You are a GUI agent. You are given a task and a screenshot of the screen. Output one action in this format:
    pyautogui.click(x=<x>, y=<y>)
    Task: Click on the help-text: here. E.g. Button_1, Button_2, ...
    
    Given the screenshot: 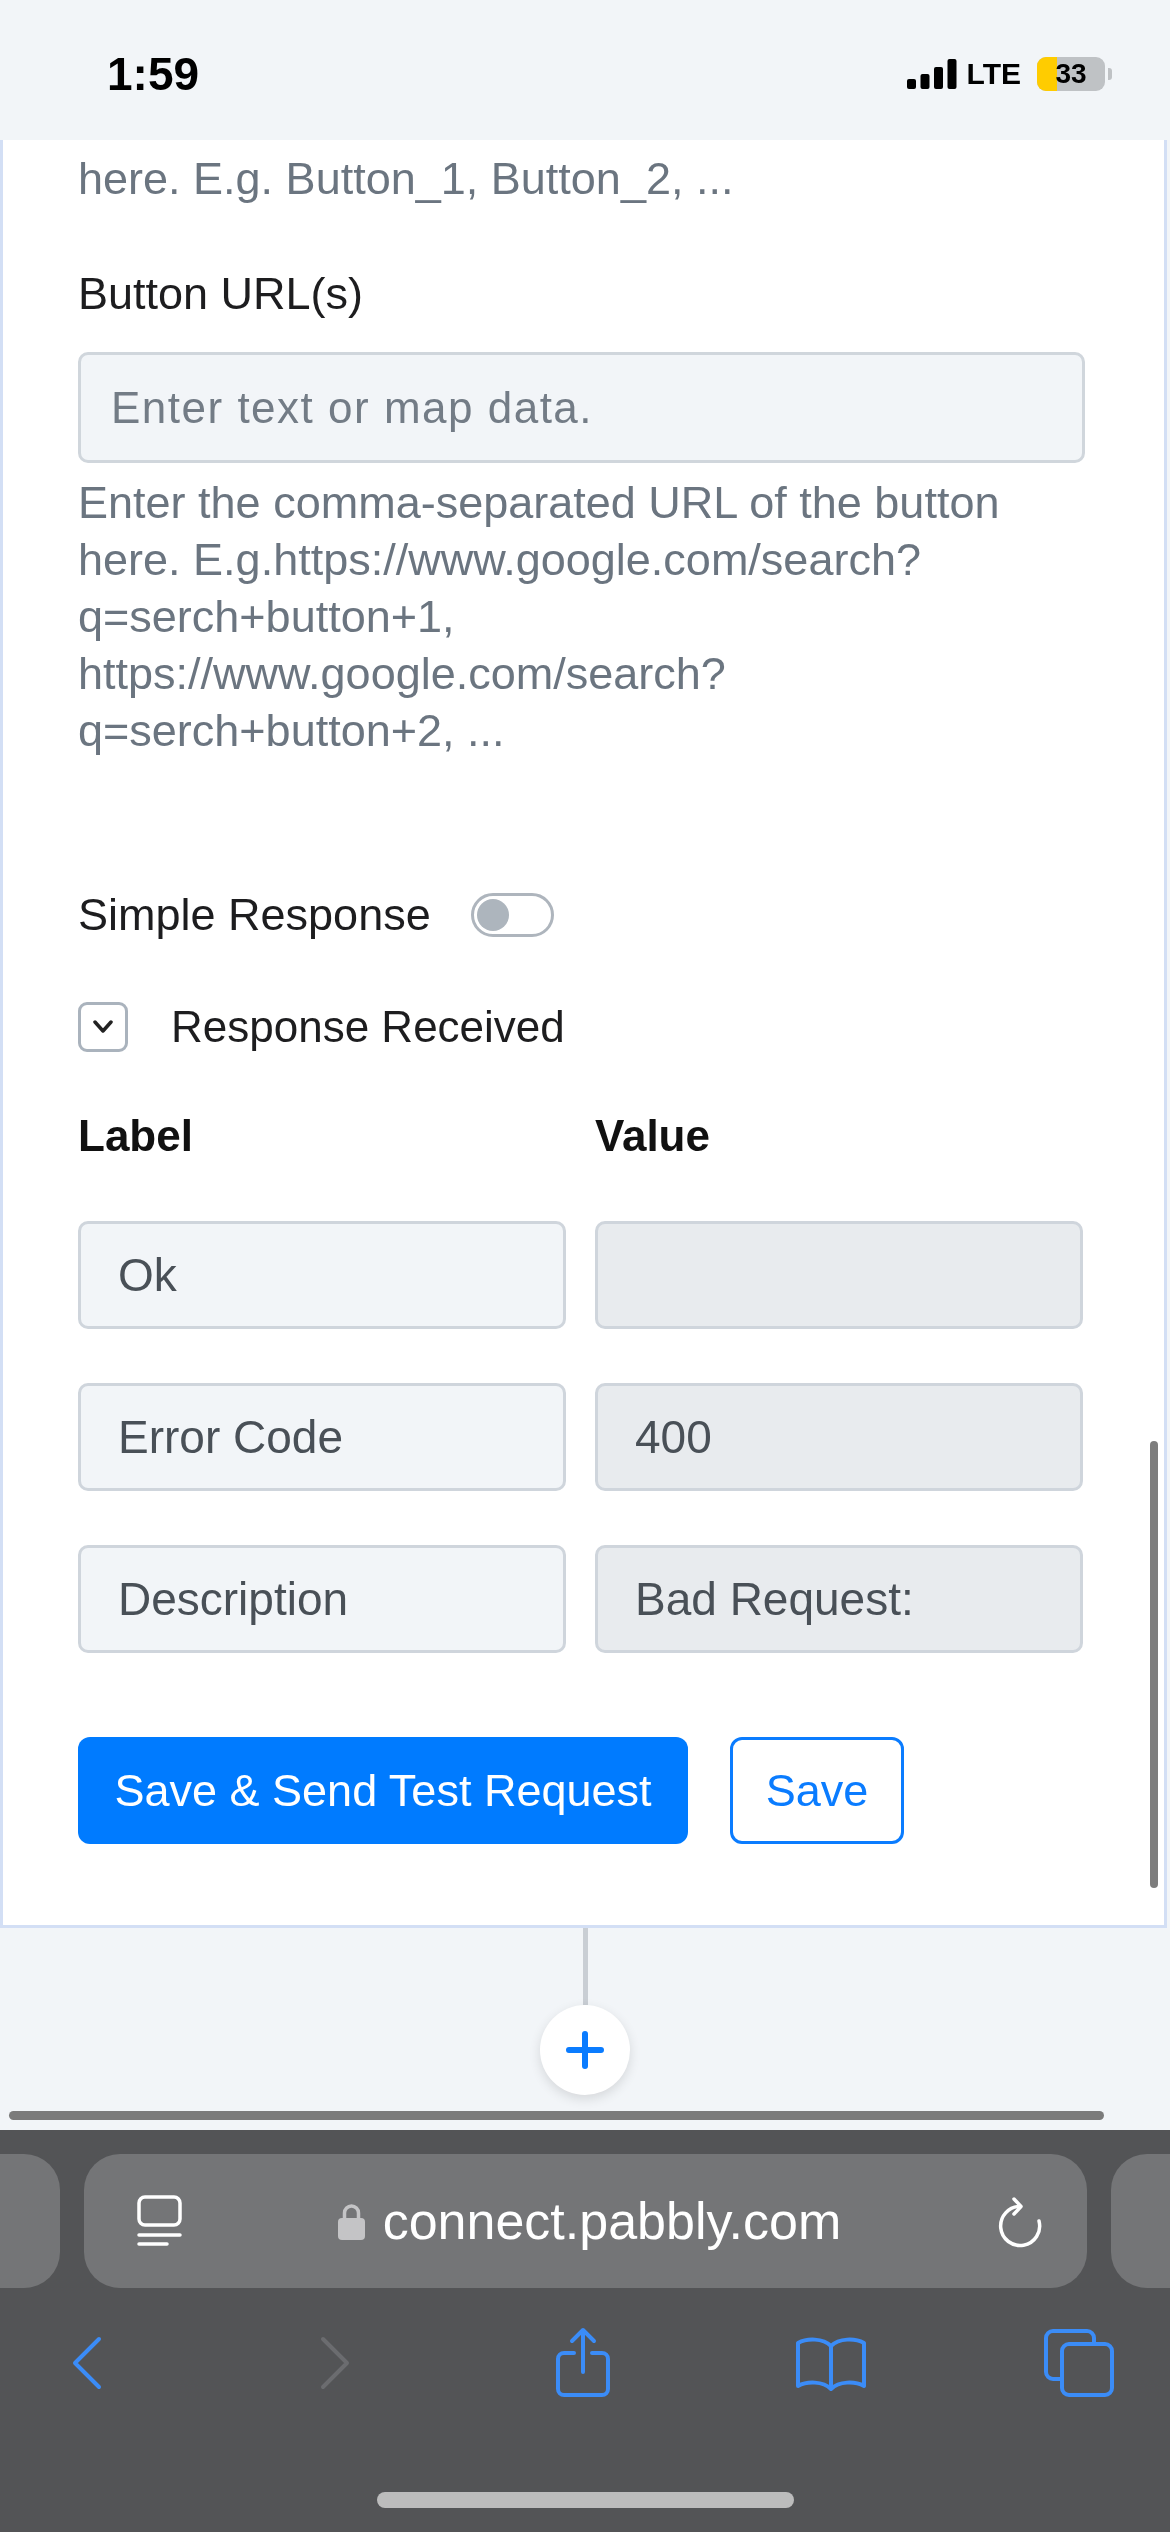 What is the action you would take?
    pyautogui.click(x=406, y=179)
    